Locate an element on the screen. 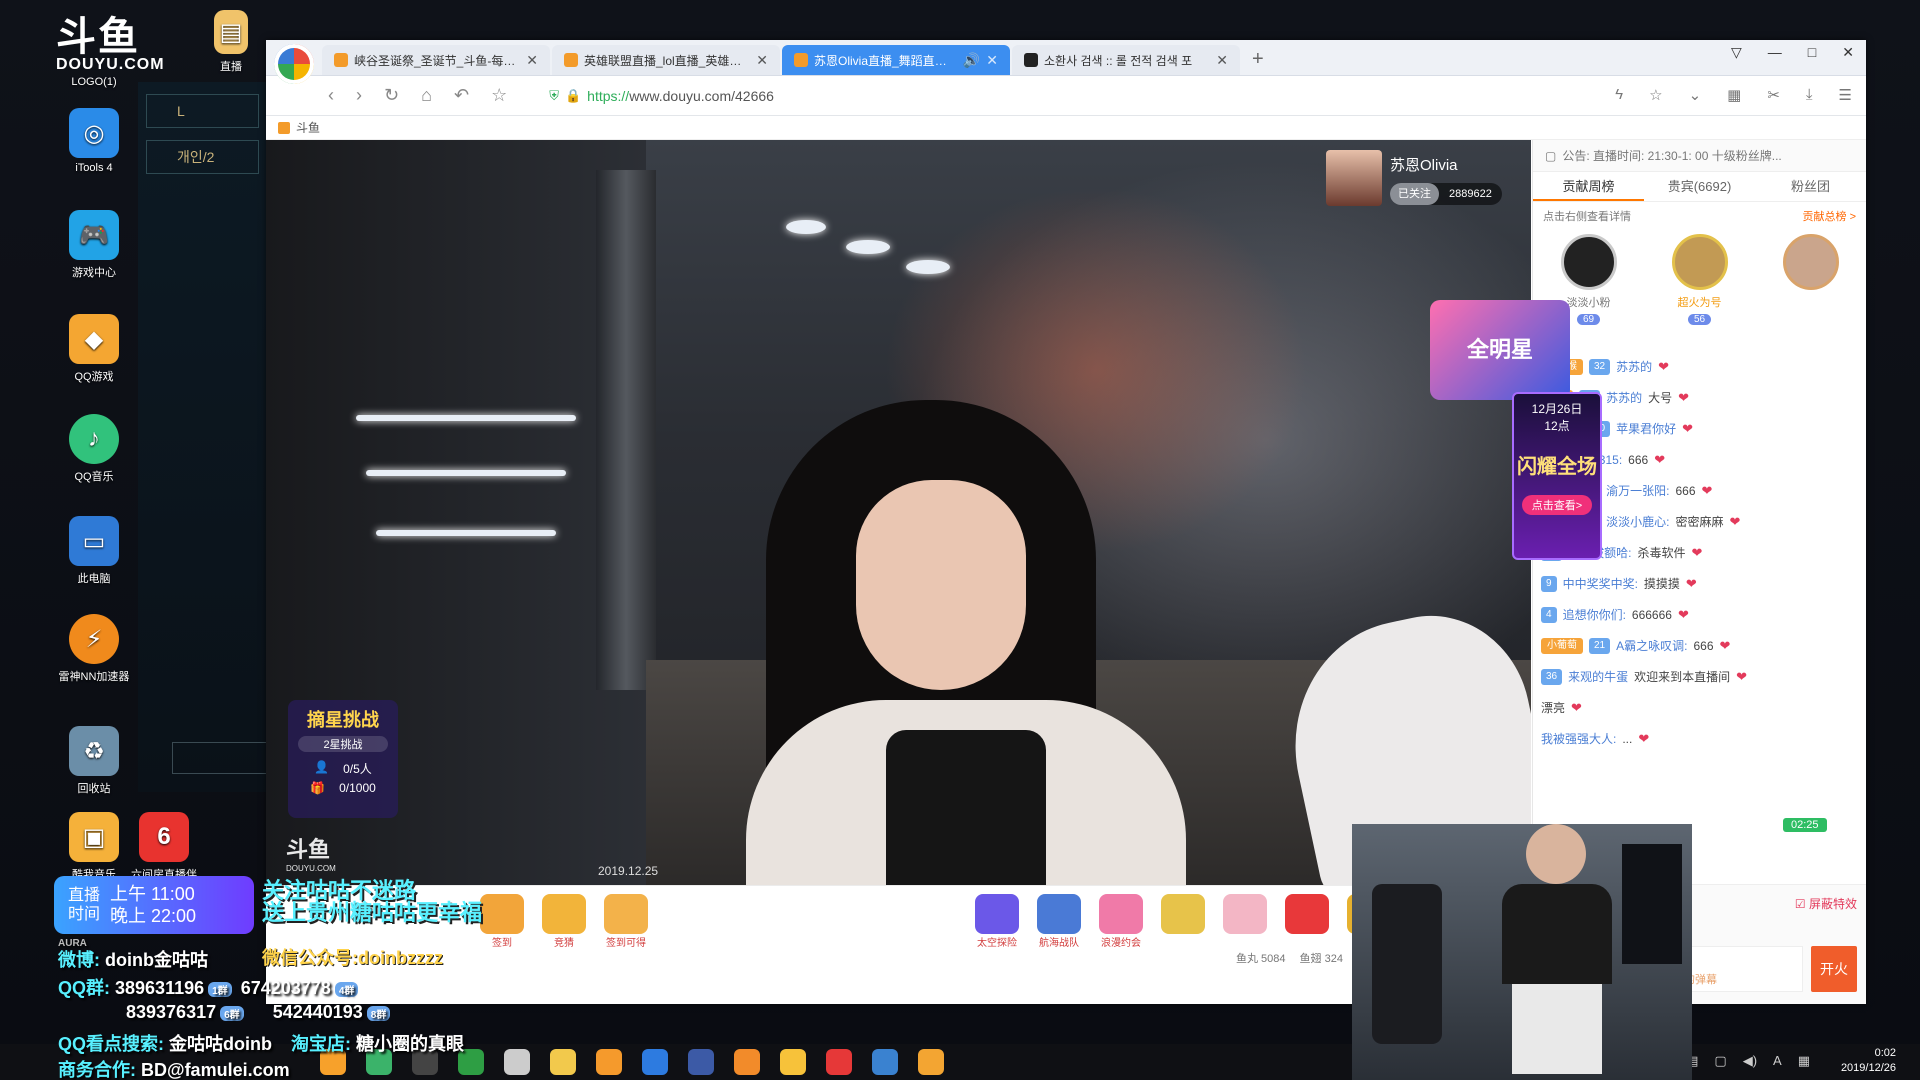 This screenshot has height=1080, width=1920. chevron-down-icon: ⌄ is located at coordinates (1695, 95).